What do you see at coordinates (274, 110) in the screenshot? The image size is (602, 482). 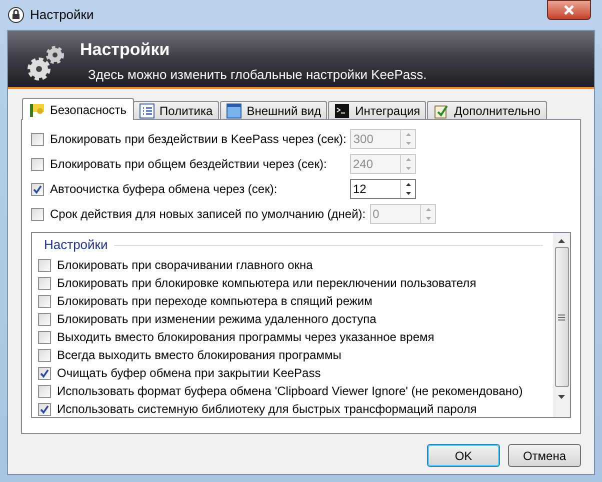 I see `tab: Внешний вид` at bounding box center [274, 110].